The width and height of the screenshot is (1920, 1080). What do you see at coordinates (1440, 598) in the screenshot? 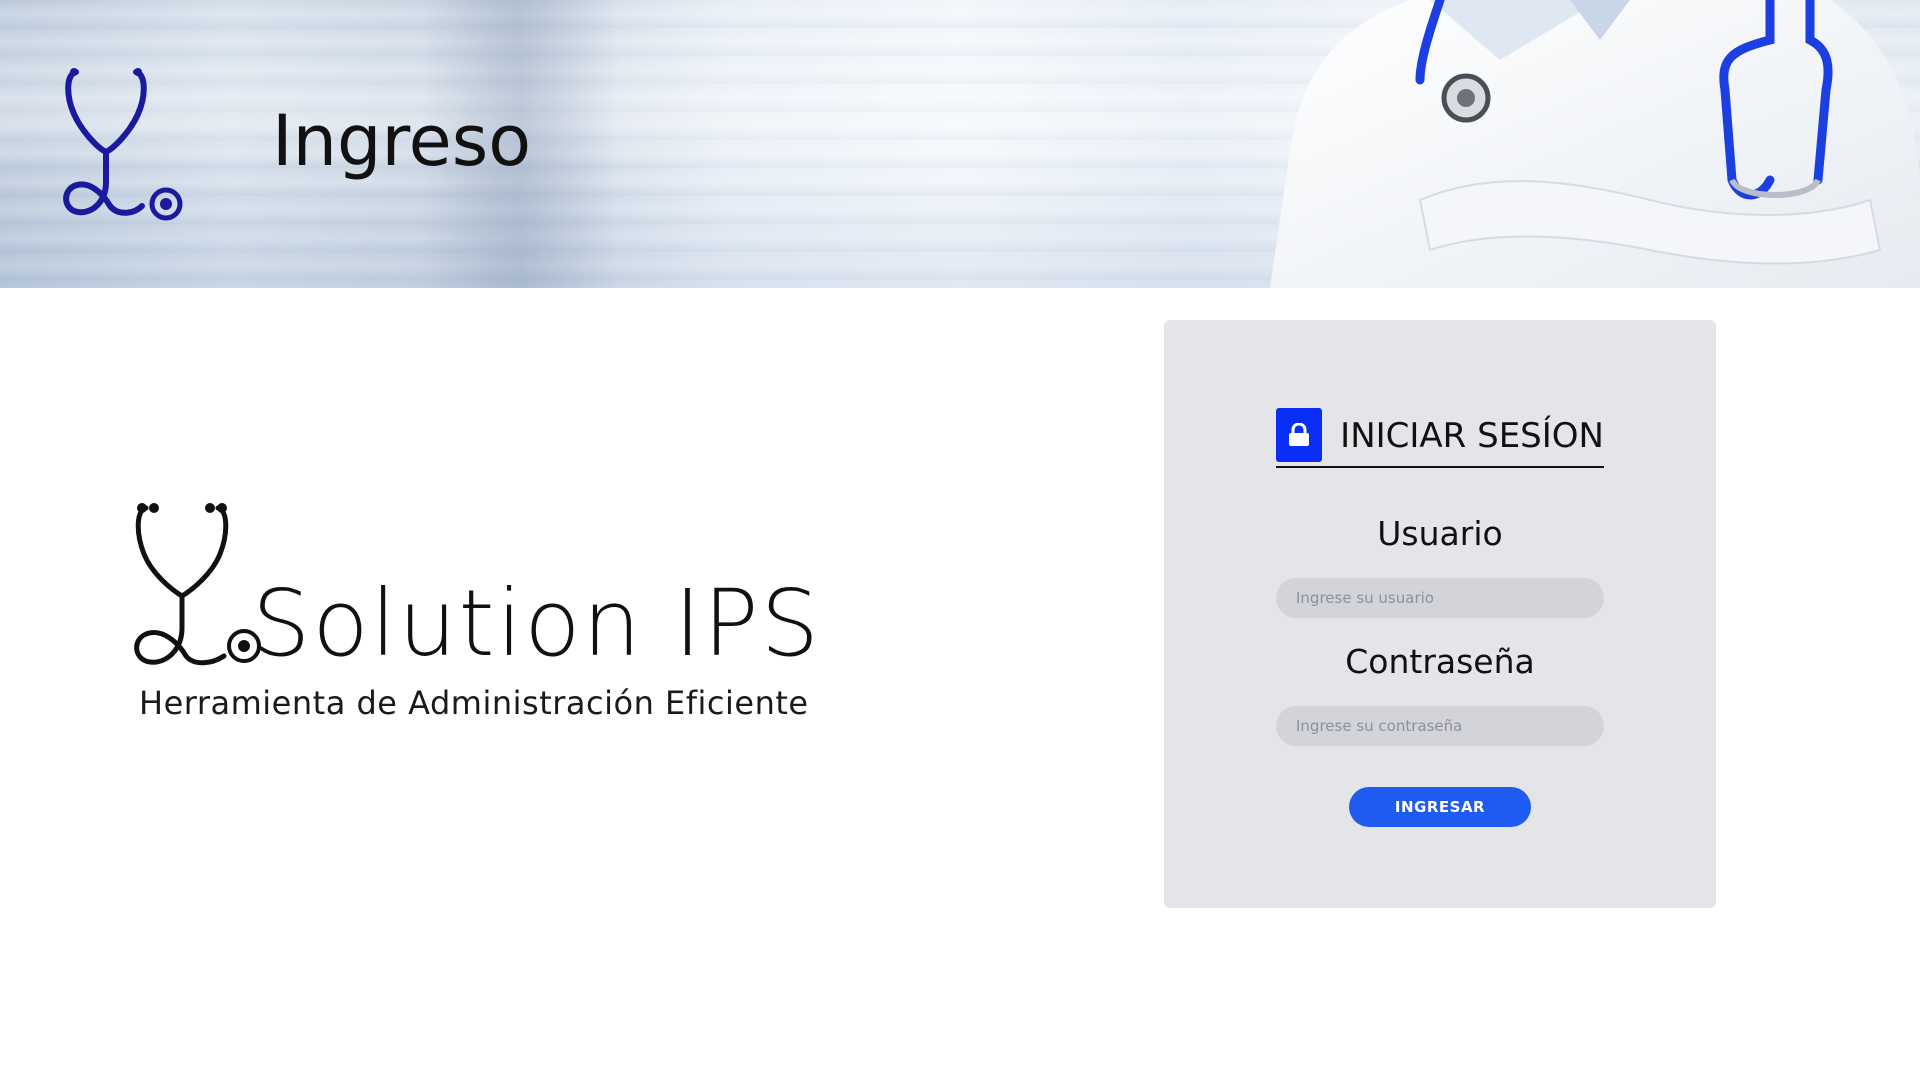
I see `username-input` at bounding box center [1440, 598].